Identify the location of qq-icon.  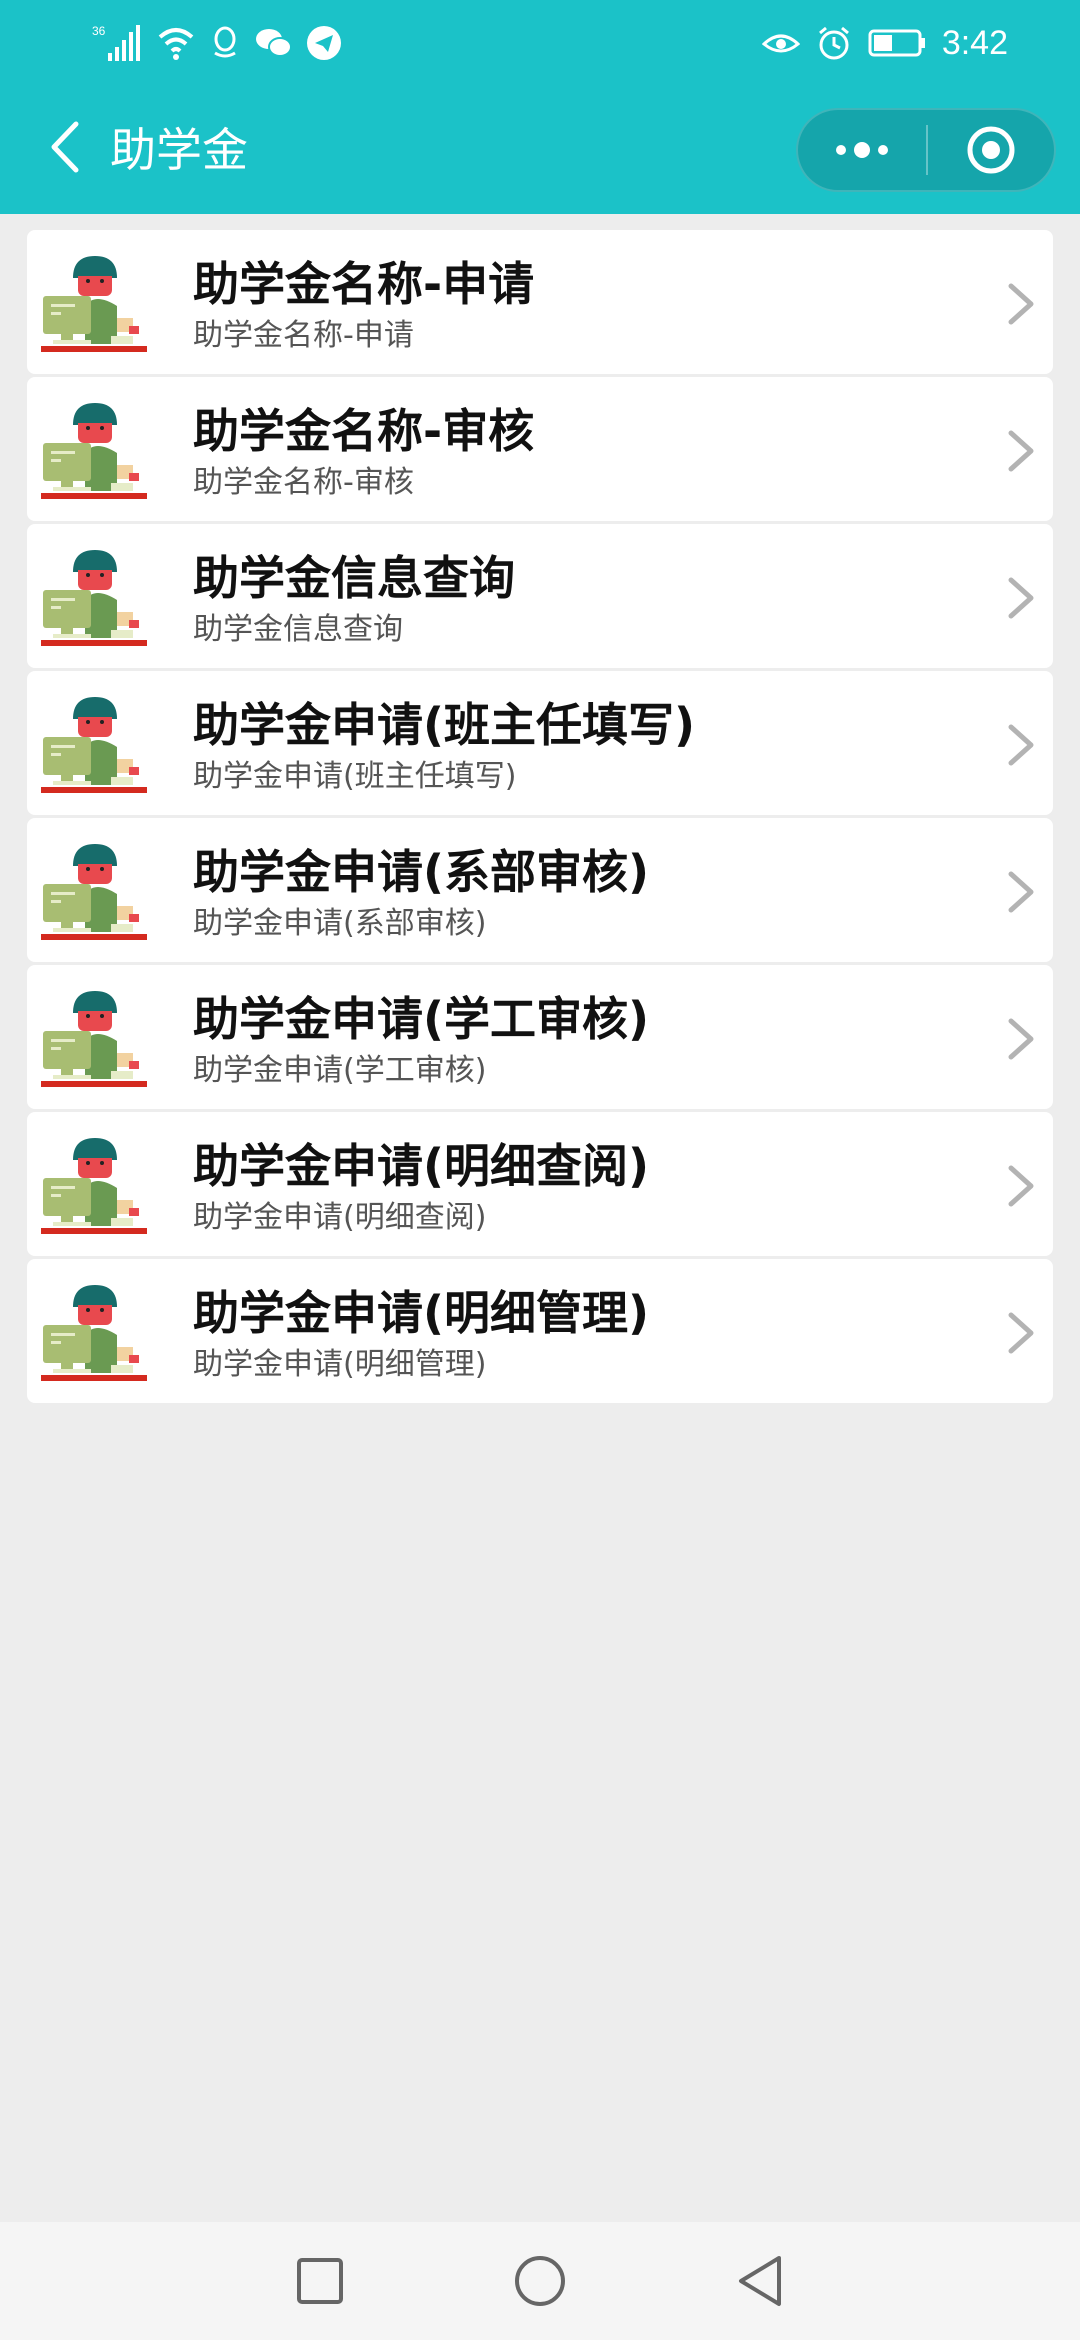
(225, 42).